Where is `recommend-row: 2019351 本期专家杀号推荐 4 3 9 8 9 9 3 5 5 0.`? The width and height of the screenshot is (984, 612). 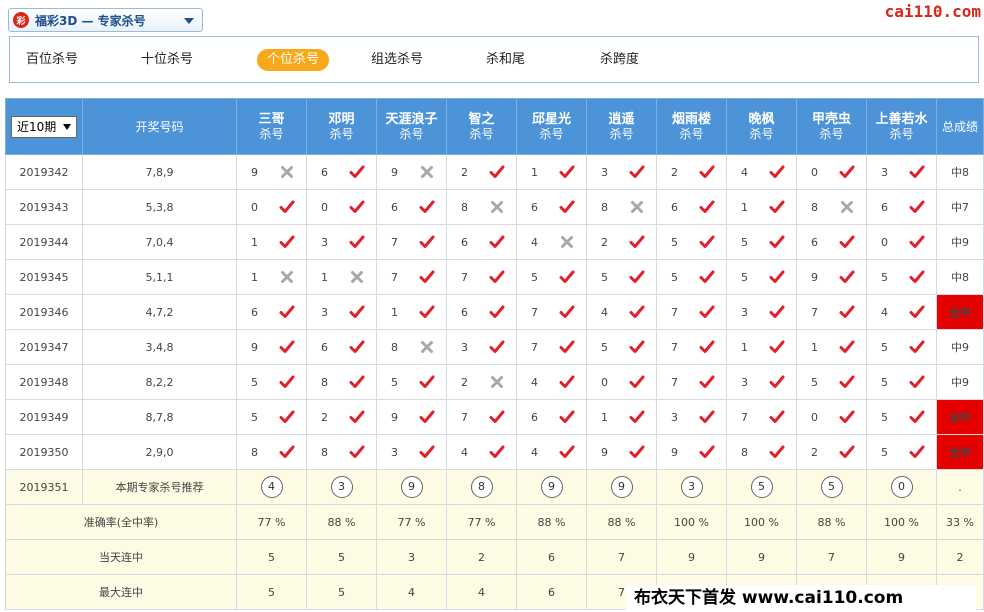
recommend-row: 2019351 本期专家杀号推荐 4 3 9 8 9 9 3 5 5 0. is located at coordinates (494, 487).